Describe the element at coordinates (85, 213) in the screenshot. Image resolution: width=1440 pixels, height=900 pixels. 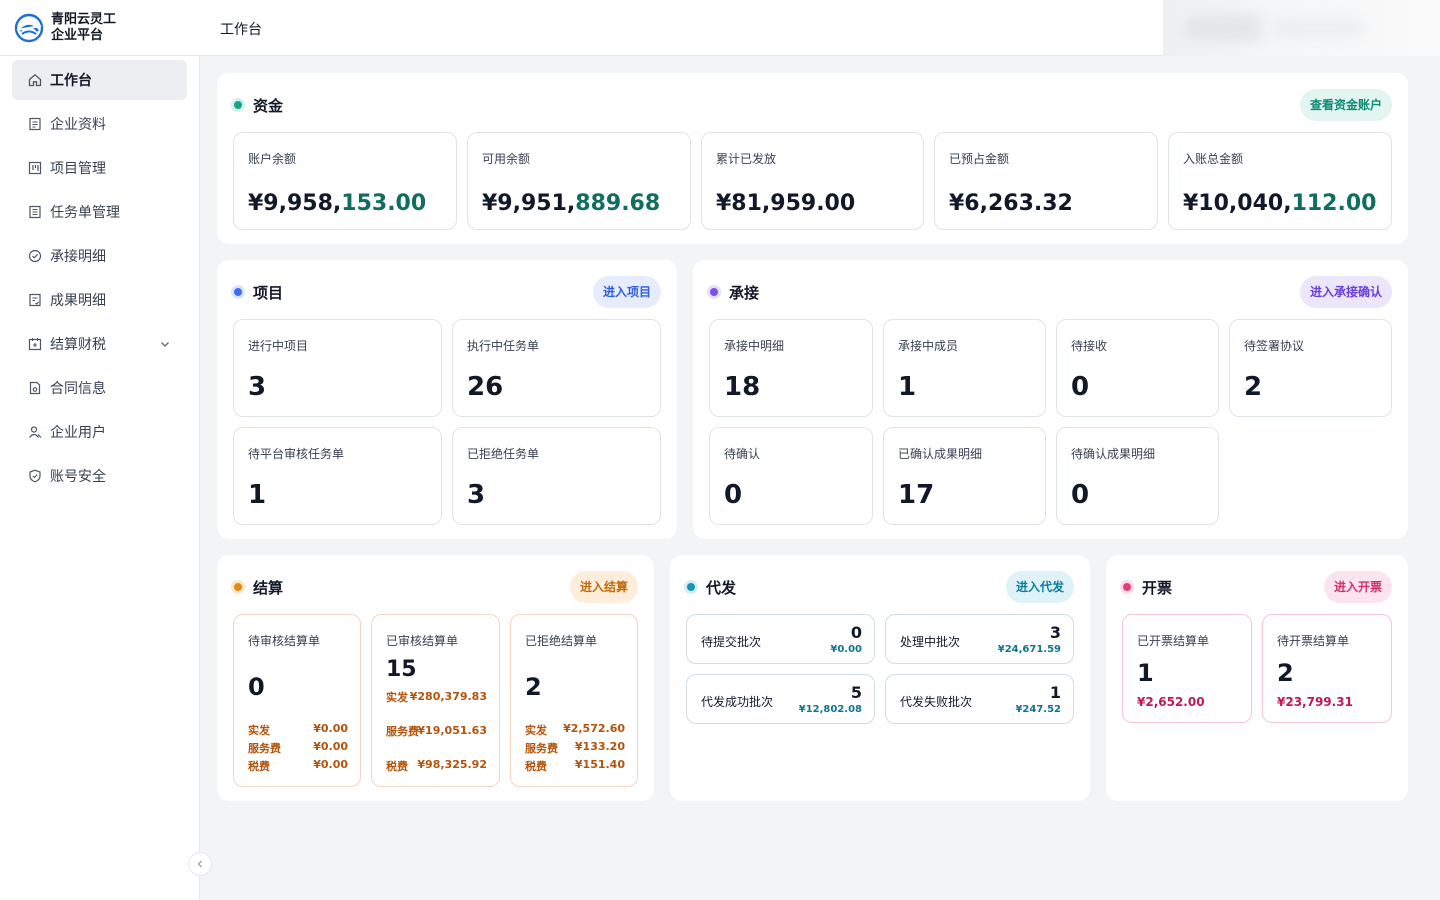
I see `sidebar-item-label: 任务单管理` at that location.